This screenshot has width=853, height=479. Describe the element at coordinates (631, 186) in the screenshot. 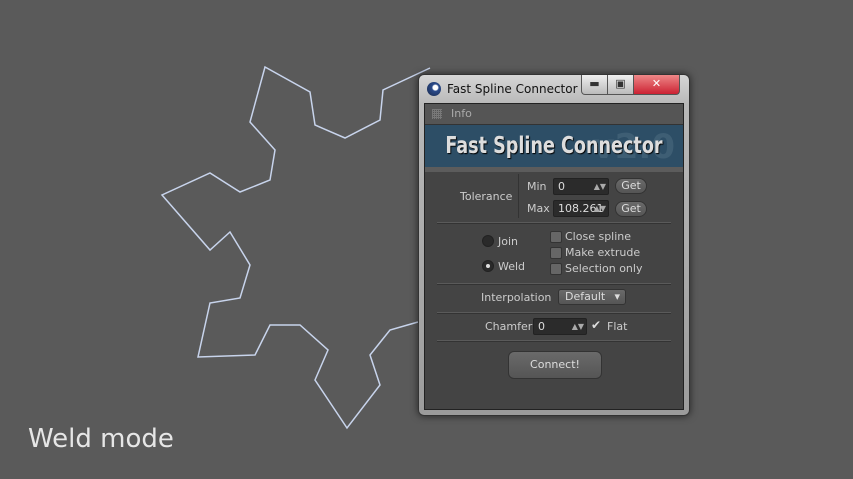

I see `get-min-button: Get` at that location.